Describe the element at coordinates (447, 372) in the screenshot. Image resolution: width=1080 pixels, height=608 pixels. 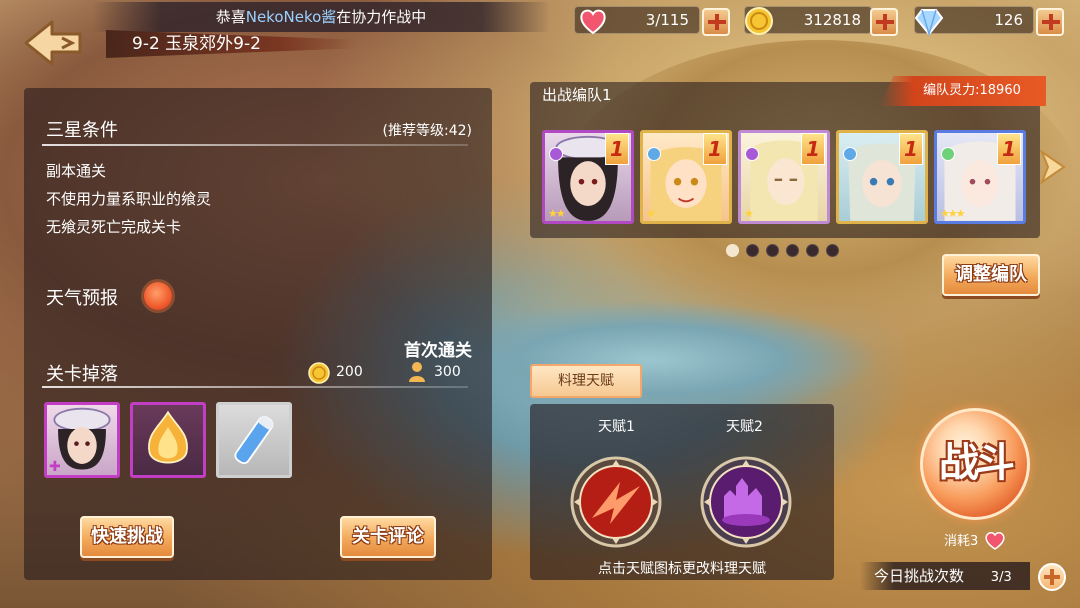
I see `drop-exp-amount: 300` at that location.